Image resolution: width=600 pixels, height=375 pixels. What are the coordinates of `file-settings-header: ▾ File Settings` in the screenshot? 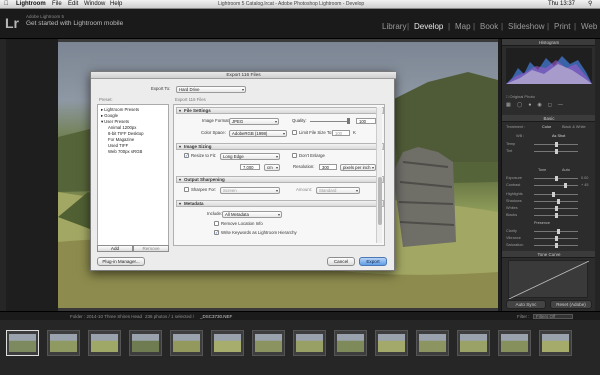 It's located at (280, 110).